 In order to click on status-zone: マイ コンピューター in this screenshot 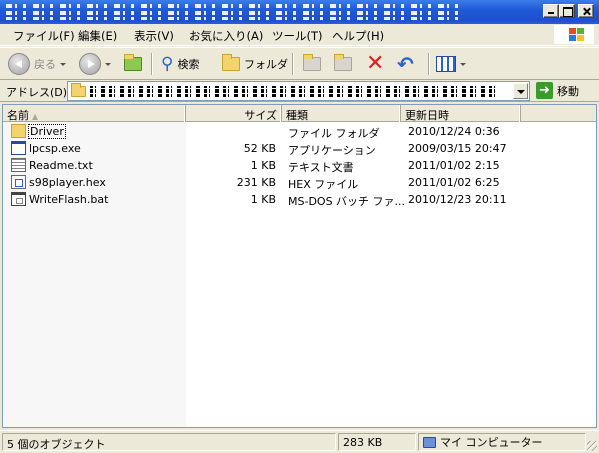, I will do `click(502, 442)`.